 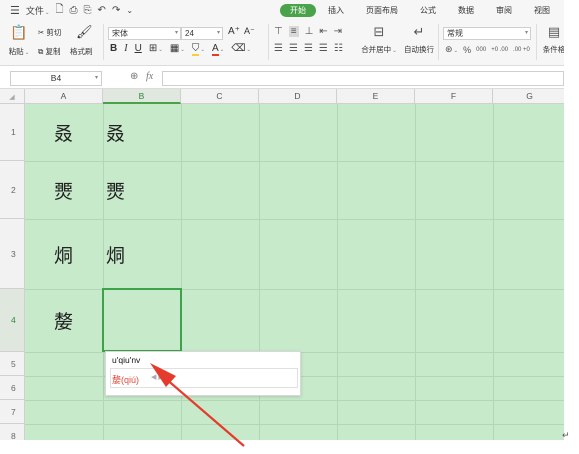 I want to click on arrow-shaft, so click(x=201, y=409).